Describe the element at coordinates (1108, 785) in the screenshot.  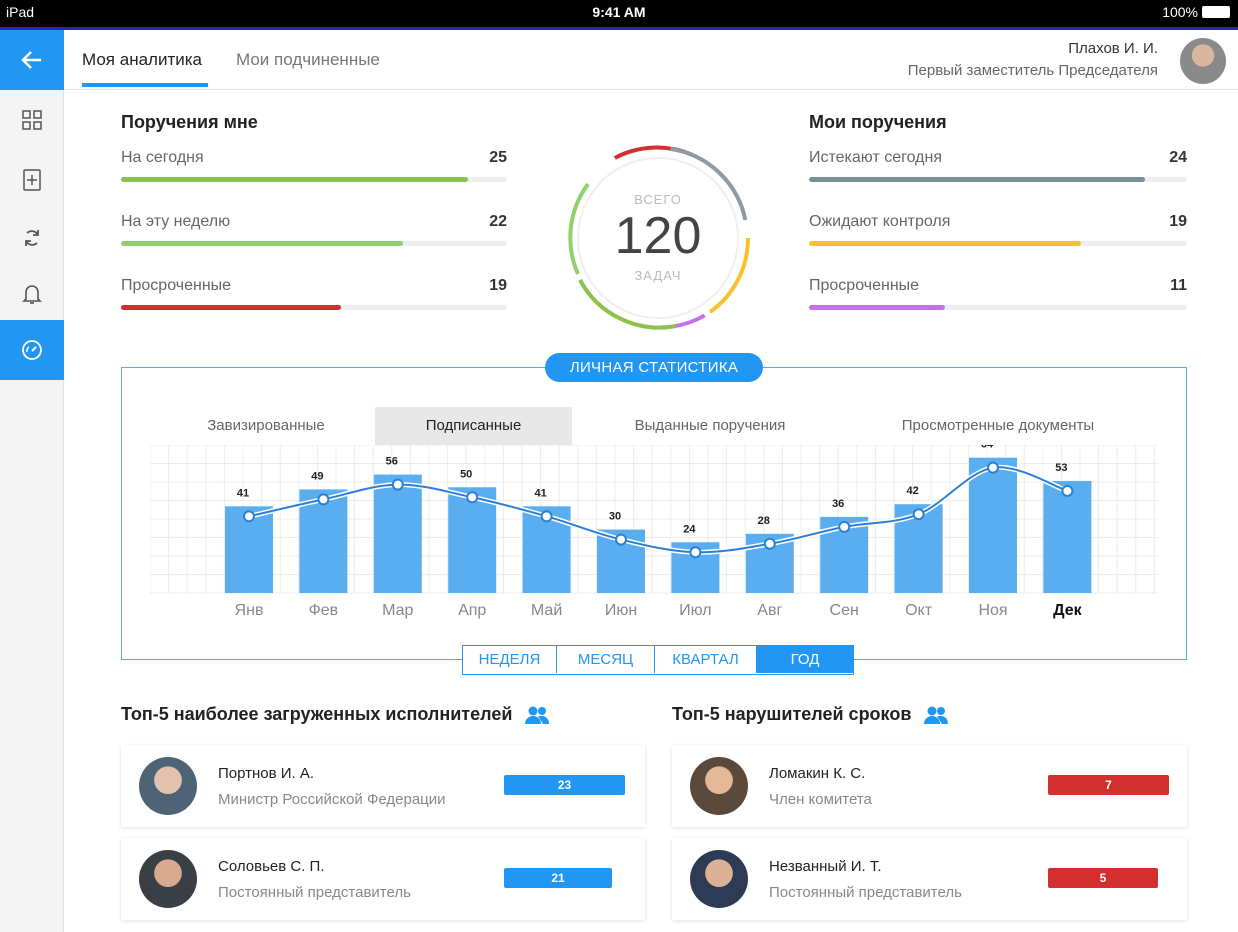
I see `count-badge: 7` at that location.